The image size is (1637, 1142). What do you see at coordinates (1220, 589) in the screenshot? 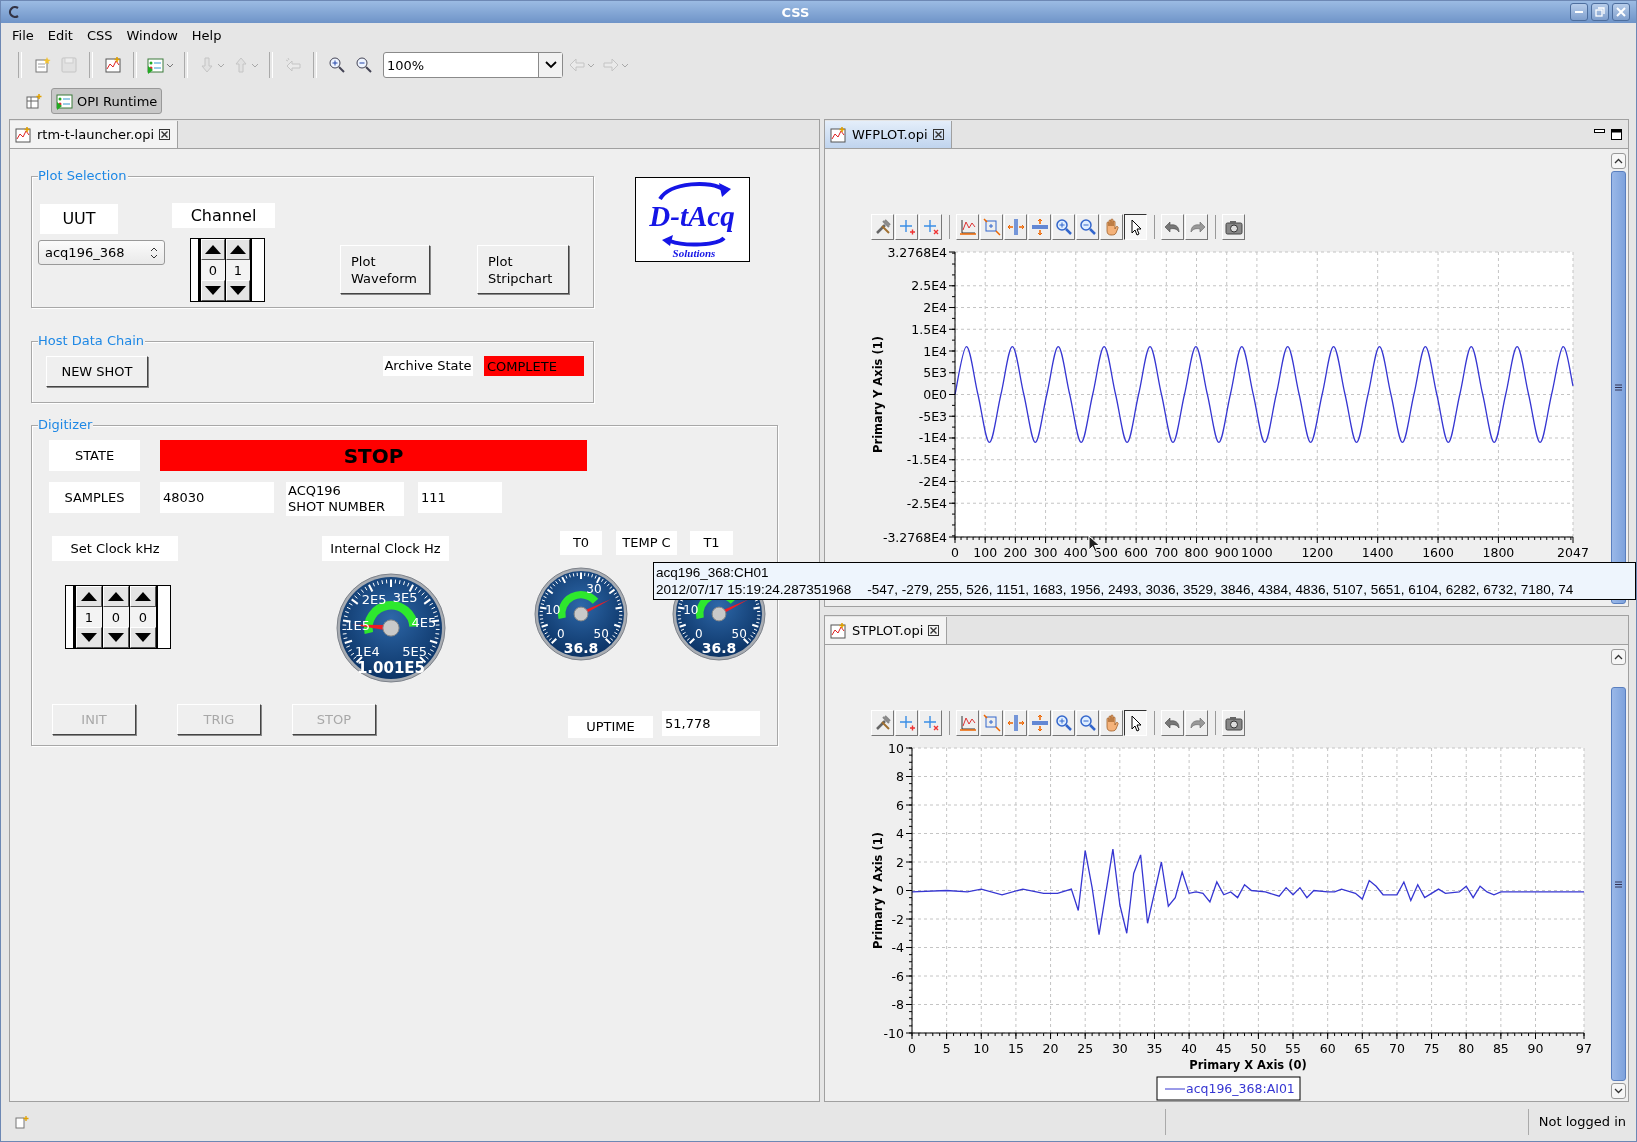
I see `tooltip-values: -547, -279, 255, 526, 1151, 1683, 1956, 2493, 3036, 3529, 3846, 4384, 4836, 5107, 5651, 6104, 6282, 6732, 7180, 74` at bounding box center [1220, 589].